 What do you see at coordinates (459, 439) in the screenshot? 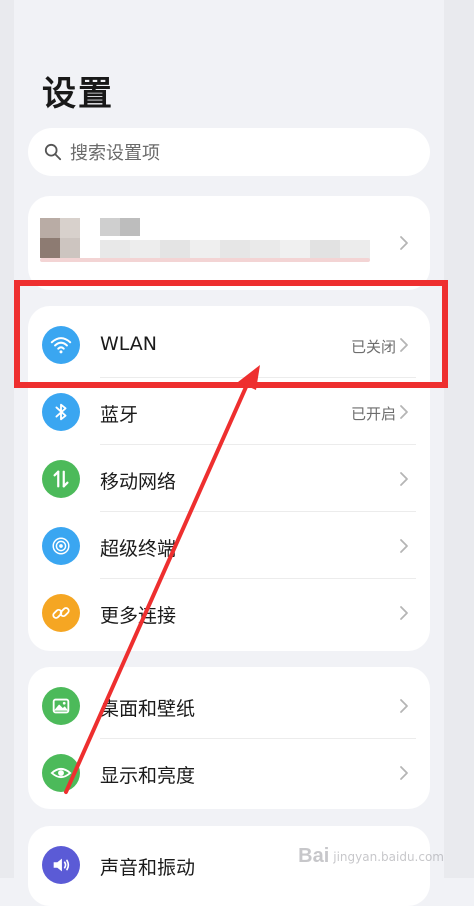
I see `right-edge-shade` at bounding box center [459, 439].